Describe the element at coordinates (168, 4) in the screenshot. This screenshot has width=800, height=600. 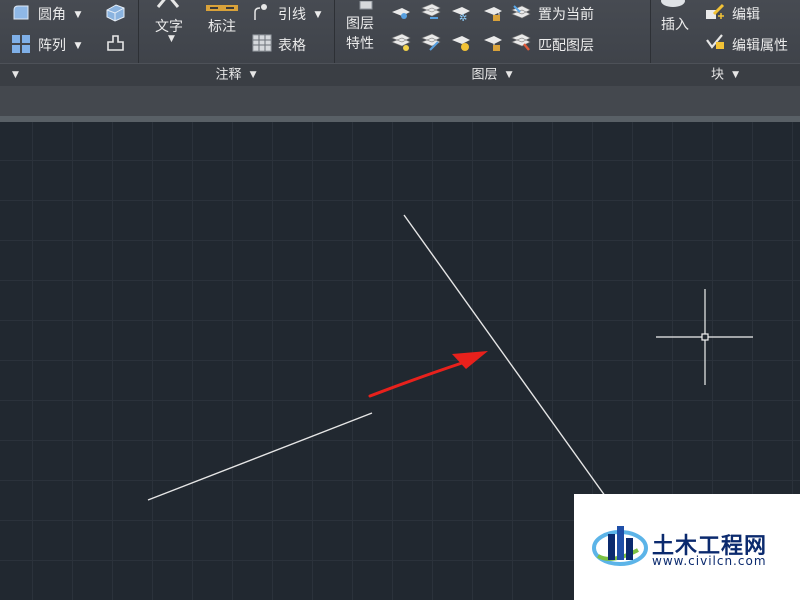
I see `text-icon-top` at that location.